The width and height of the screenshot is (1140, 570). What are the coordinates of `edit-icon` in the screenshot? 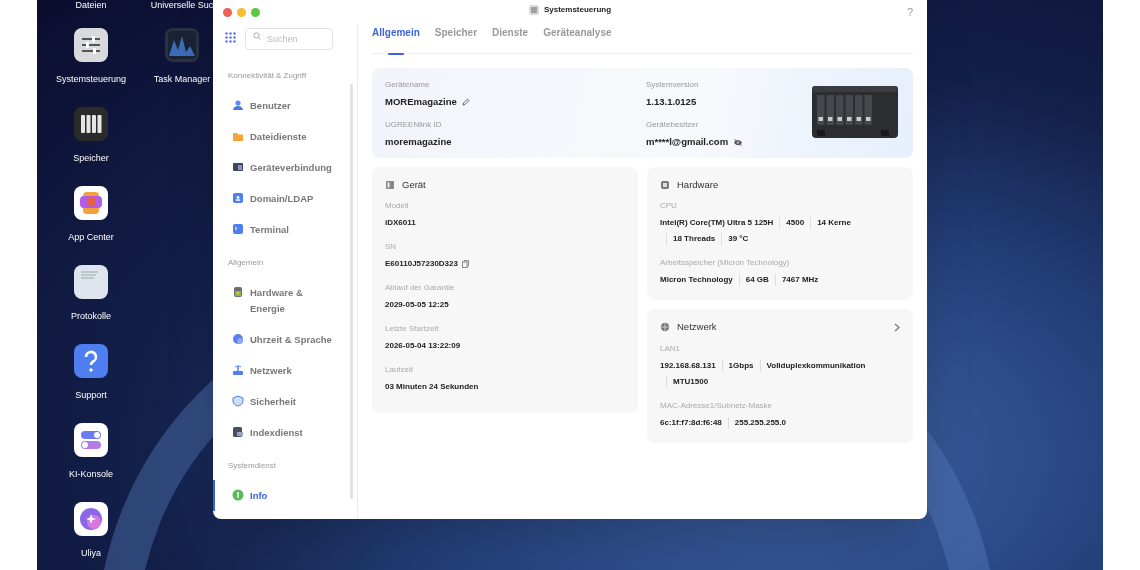 It's located at (465, 102).